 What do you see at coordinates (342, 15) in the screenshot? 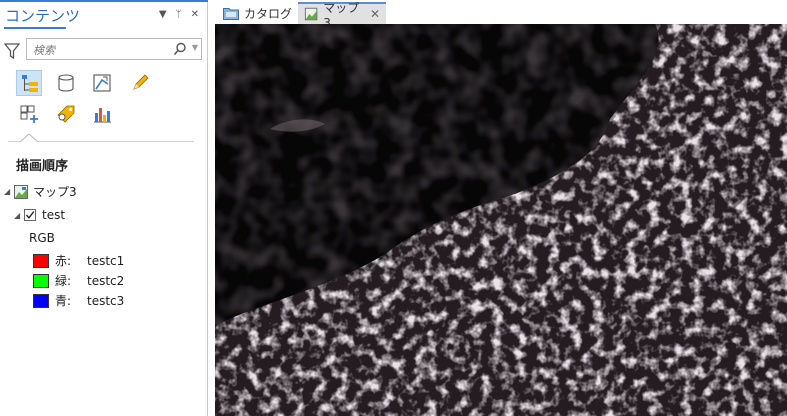
I see `tab-map: マップ3 ✕` at bounding box center [342, 15].